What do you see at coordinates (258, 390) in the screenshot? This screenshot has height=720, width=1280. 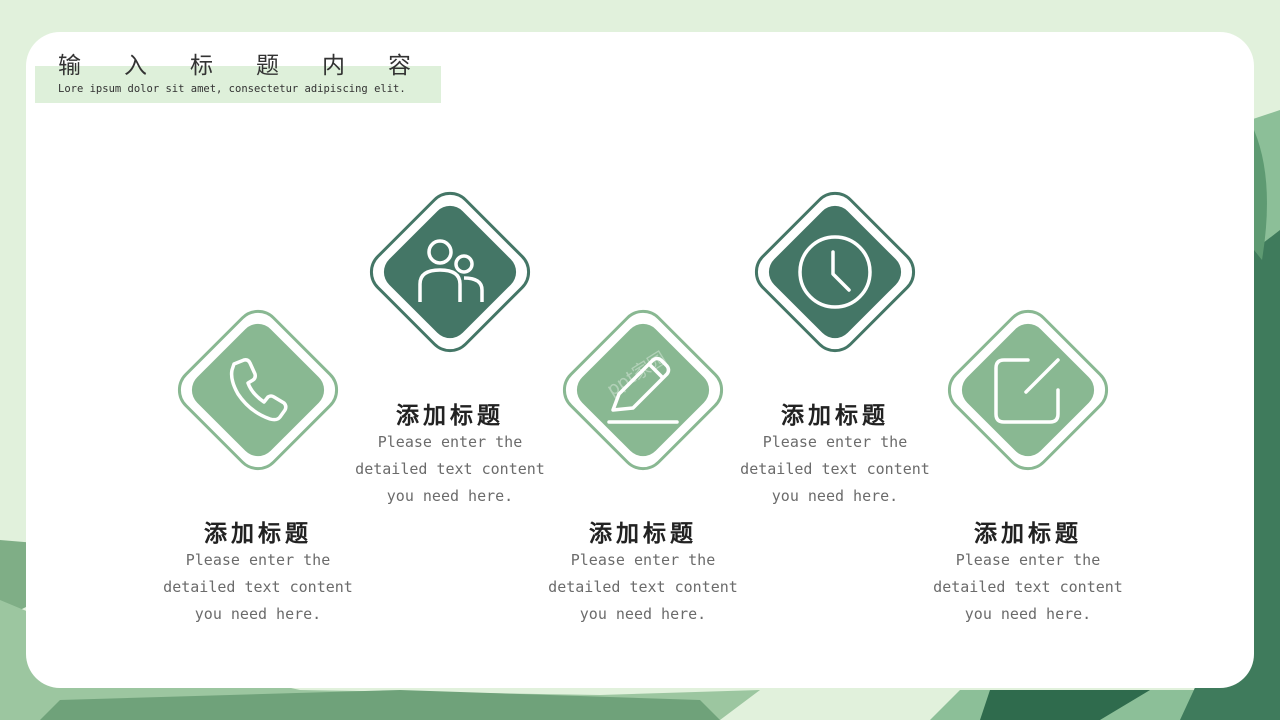 I see `phone-icon` at bounding box center [258, 390].